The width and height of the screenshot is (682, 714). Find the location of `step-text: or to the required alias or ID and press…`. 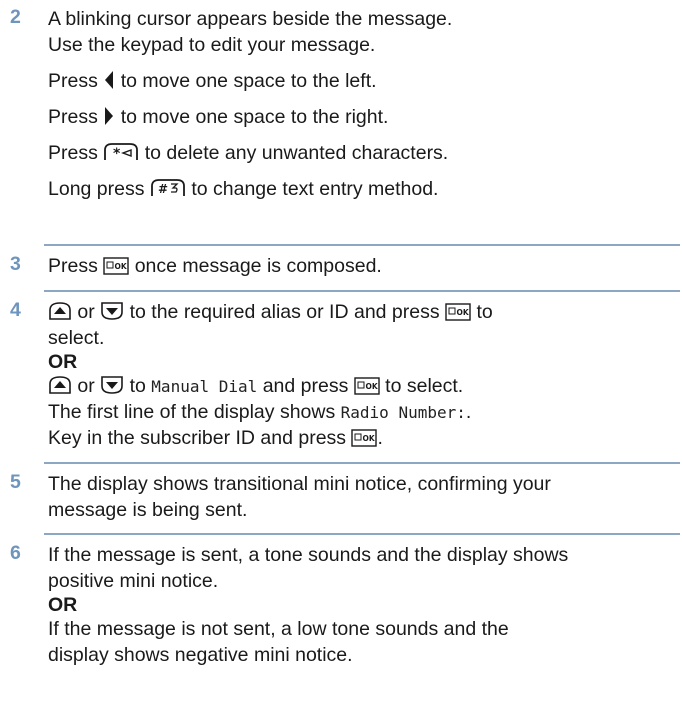

step-text: or to the required alias or ID and press… is located at coordinates (363, 312).